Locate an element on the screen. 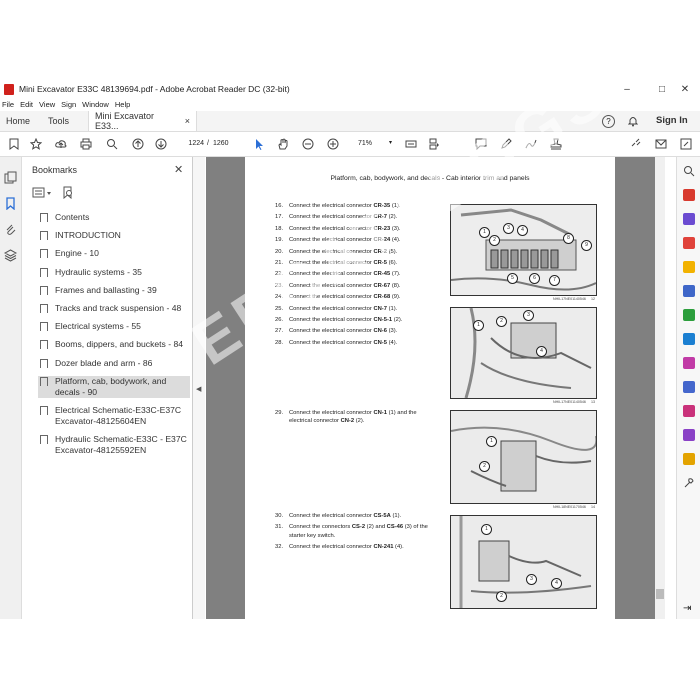 Image resolution: width=700 pixels, height=700 pixels. tab-close-icon: × is located at coordinates (187, 121).